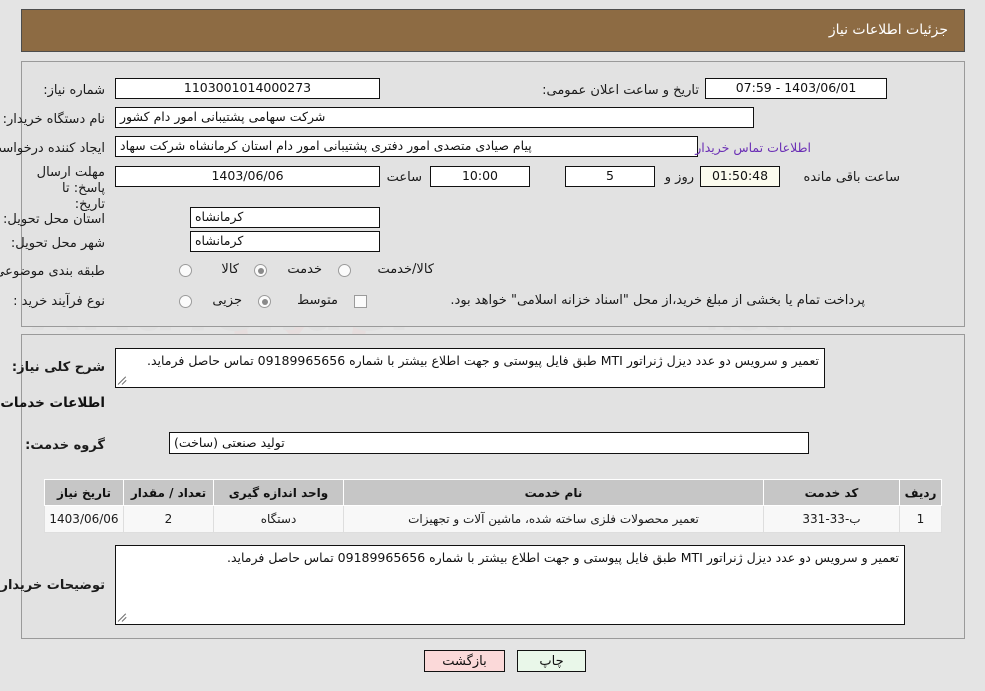 Image resolution: width=985 pixels, height=691 pixels. Describe the element at coordinates (360, 301) in the screenshot. I see `treasury-bond-checkbox` at that location.